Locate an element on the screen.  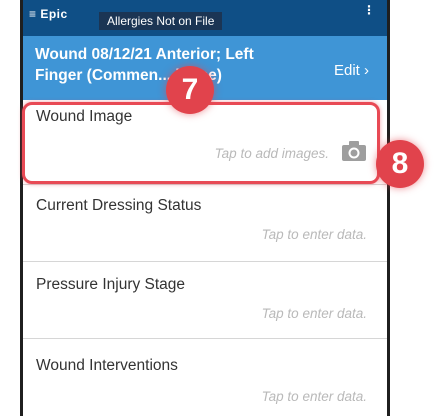
section-label: Wound Interventions is located at coordinates (107, 365).